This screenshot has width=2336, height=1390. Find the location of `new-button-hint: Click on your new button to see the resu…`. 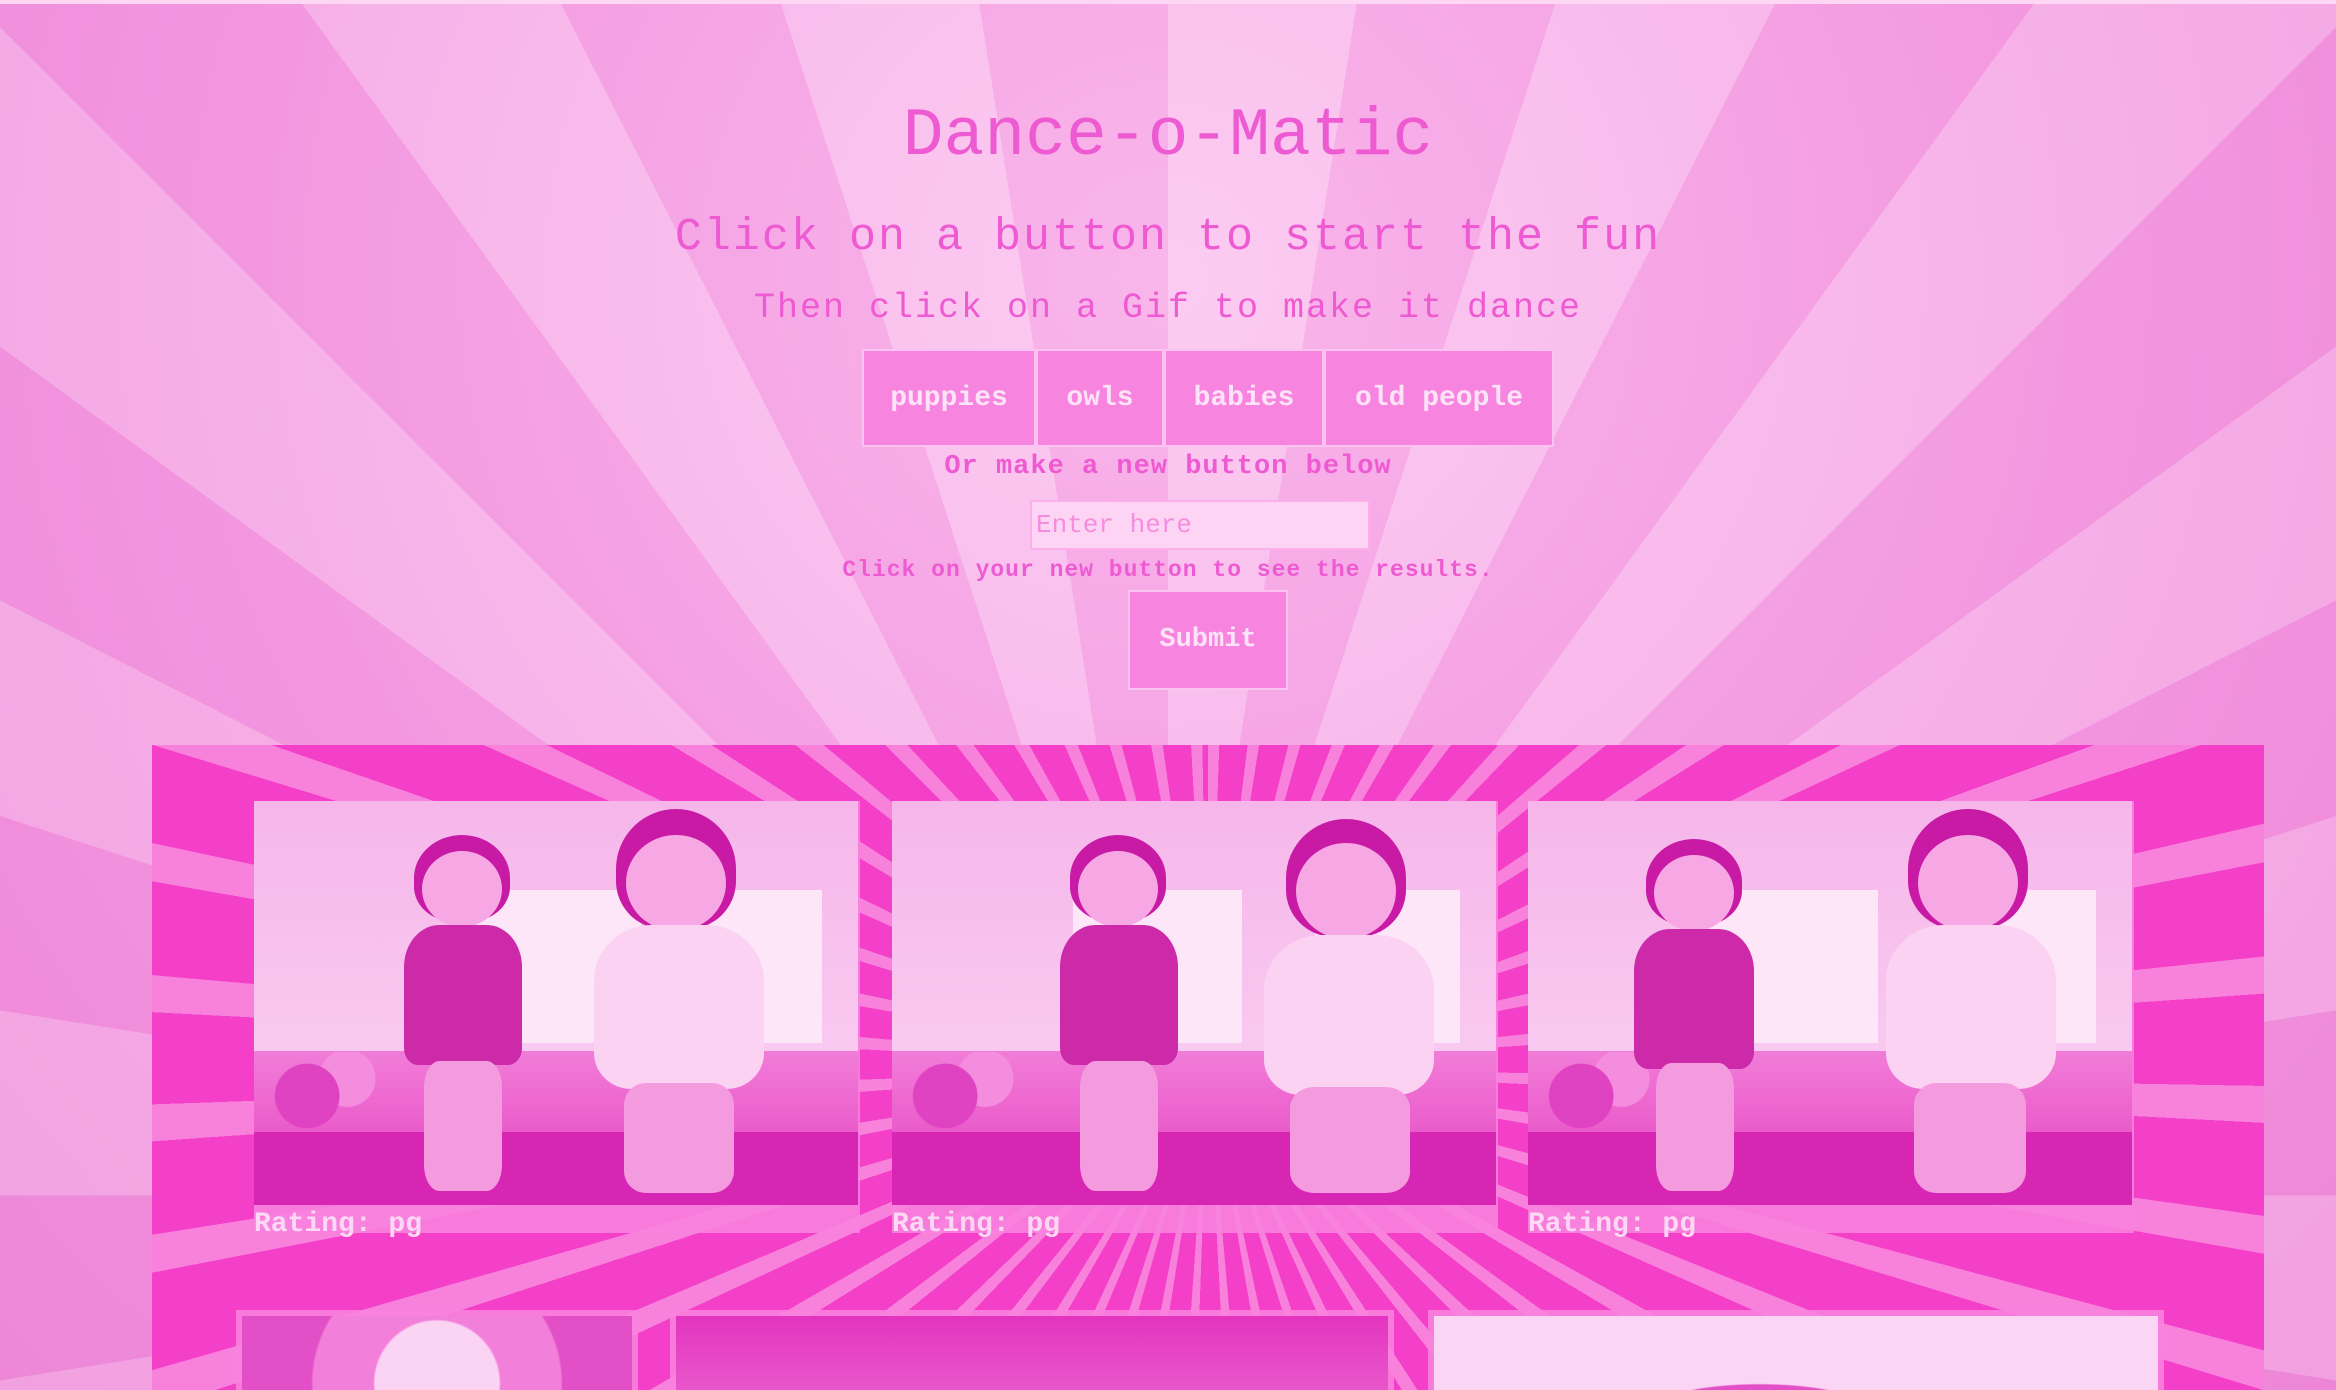

new-button-hint: Click on your new button to see the resu… is located at coordinates (1168, 570).